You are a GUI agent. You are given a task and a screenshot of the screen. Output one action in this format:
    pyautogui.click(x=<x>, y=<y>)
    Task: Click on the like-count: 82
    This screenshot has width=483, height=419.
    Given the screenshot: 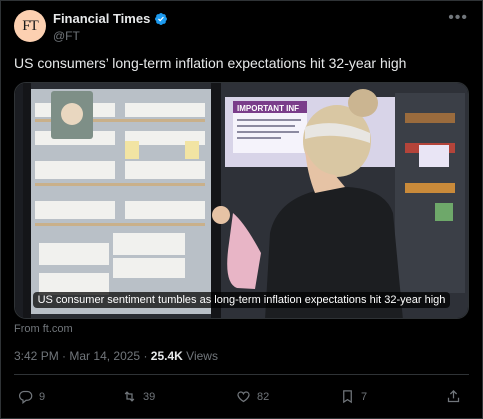 What is the action you would take?
    pyautogui.click(x=263, y=396)
    